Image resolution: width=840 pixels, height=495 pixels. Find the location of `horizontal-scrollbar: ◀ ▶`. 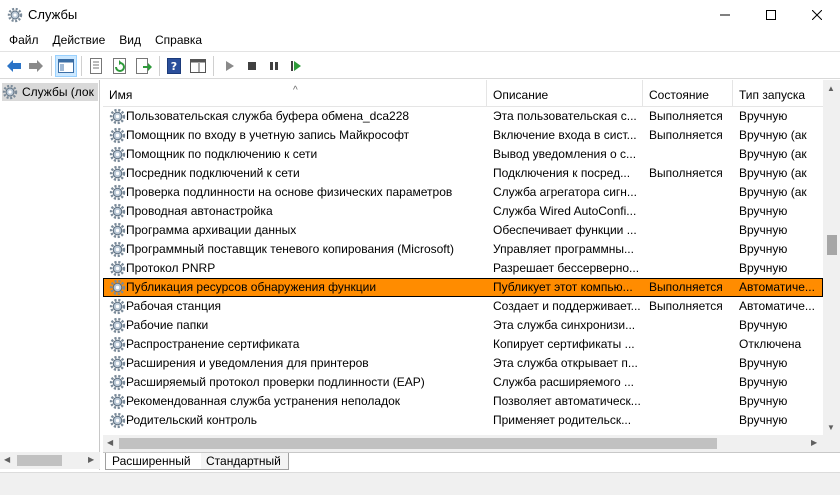

horizontal-scrollbar: ◀ ▶ is located at coordinates (463, 443).